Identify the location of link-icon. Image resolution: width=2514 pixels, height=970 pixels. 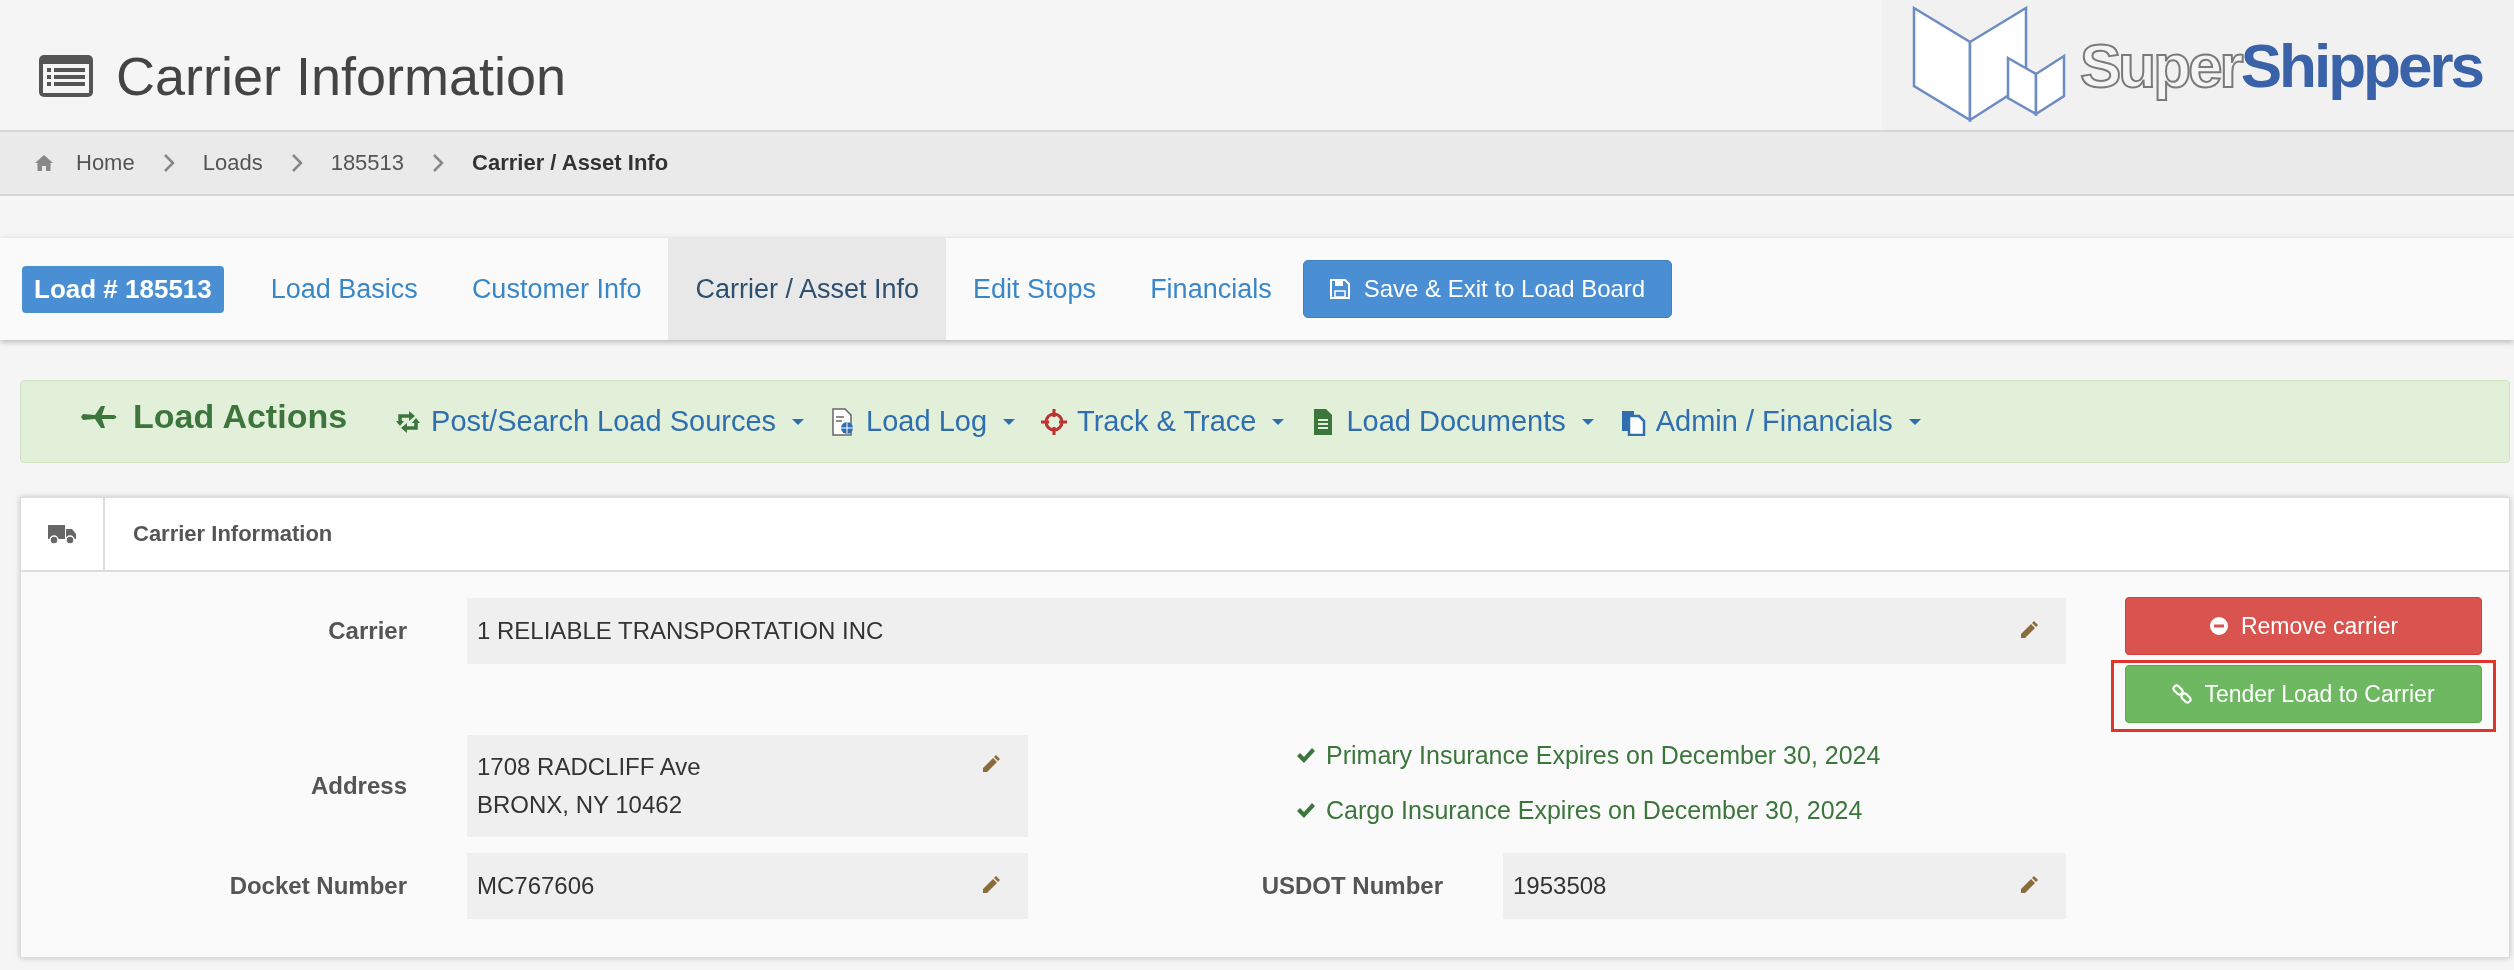
(2182, 694).